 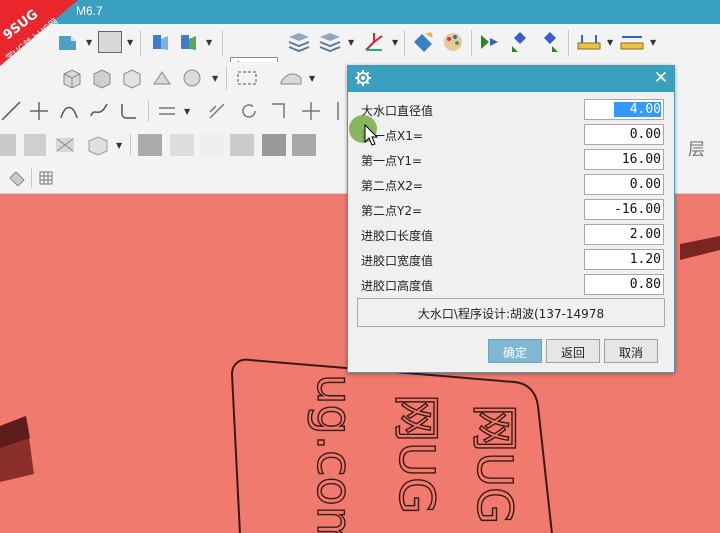 I want to click on field-label: 进胶口高度值, so click(x=397, y=286).